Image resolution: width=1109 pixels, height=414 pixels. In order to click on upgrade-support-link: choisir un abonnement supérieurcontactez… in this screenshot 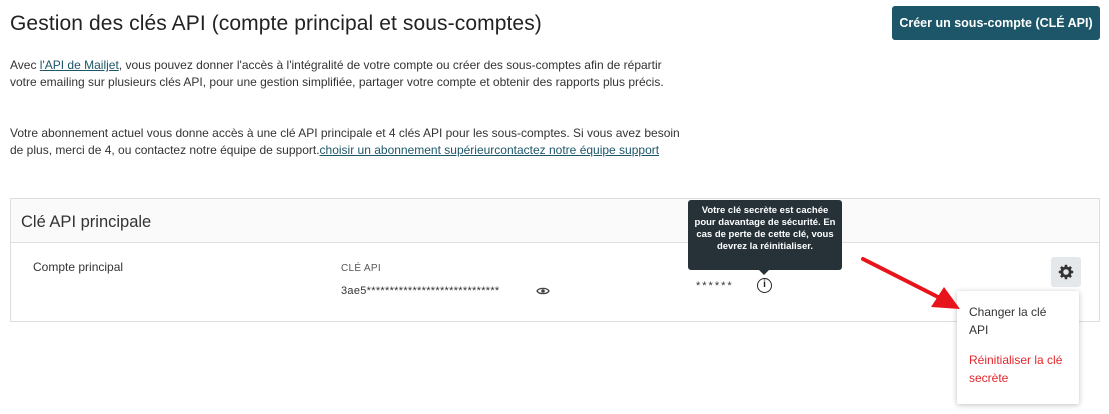, I will do `click(490, 150)`.